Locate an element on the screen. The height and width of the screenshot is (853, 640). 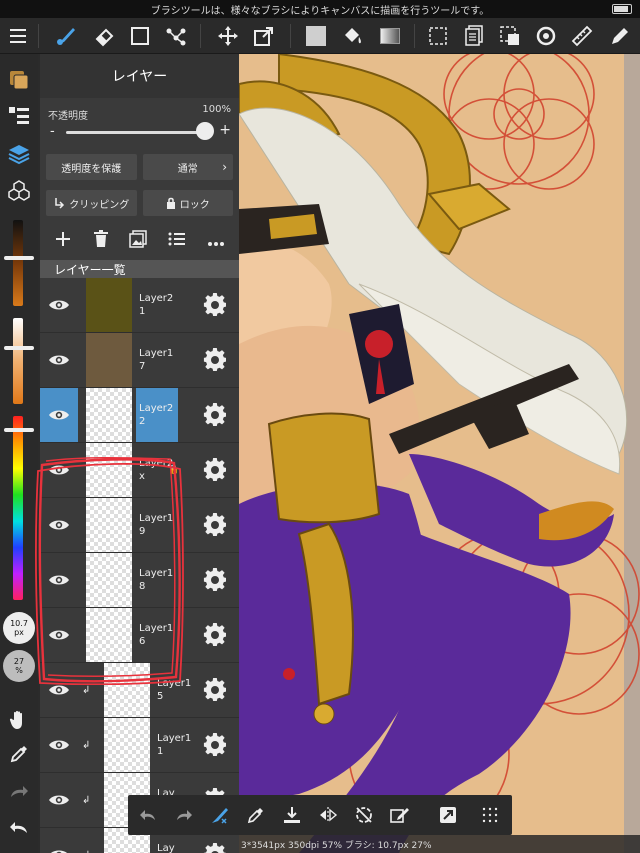
blend-mode-button: 通常 › is located at coordinates (187, 167).